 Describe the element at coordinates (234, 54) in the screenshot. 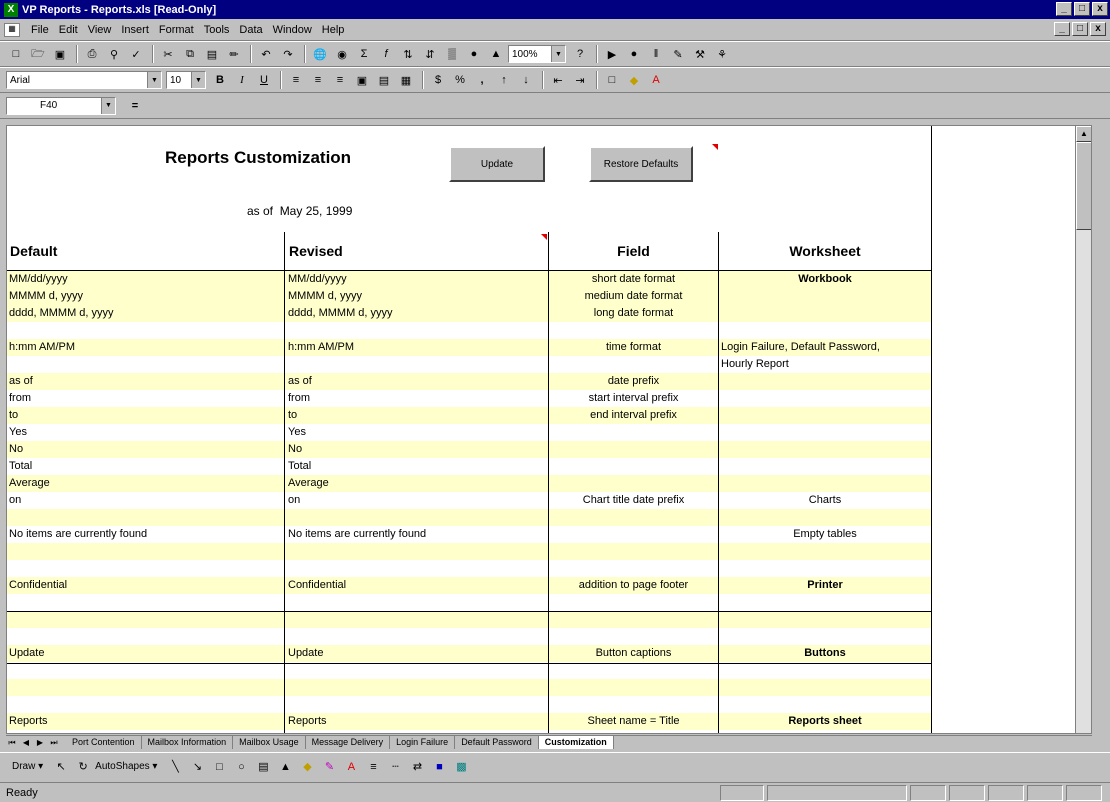

I see `format-painter-icon: ✏` at that location.